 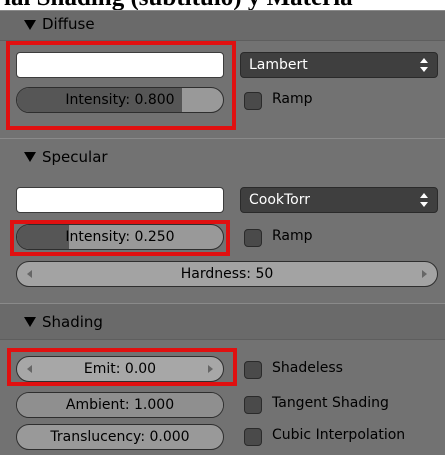 I want to click on tangent-shading-label: Tangent Shading, so click(x=330, y=403).